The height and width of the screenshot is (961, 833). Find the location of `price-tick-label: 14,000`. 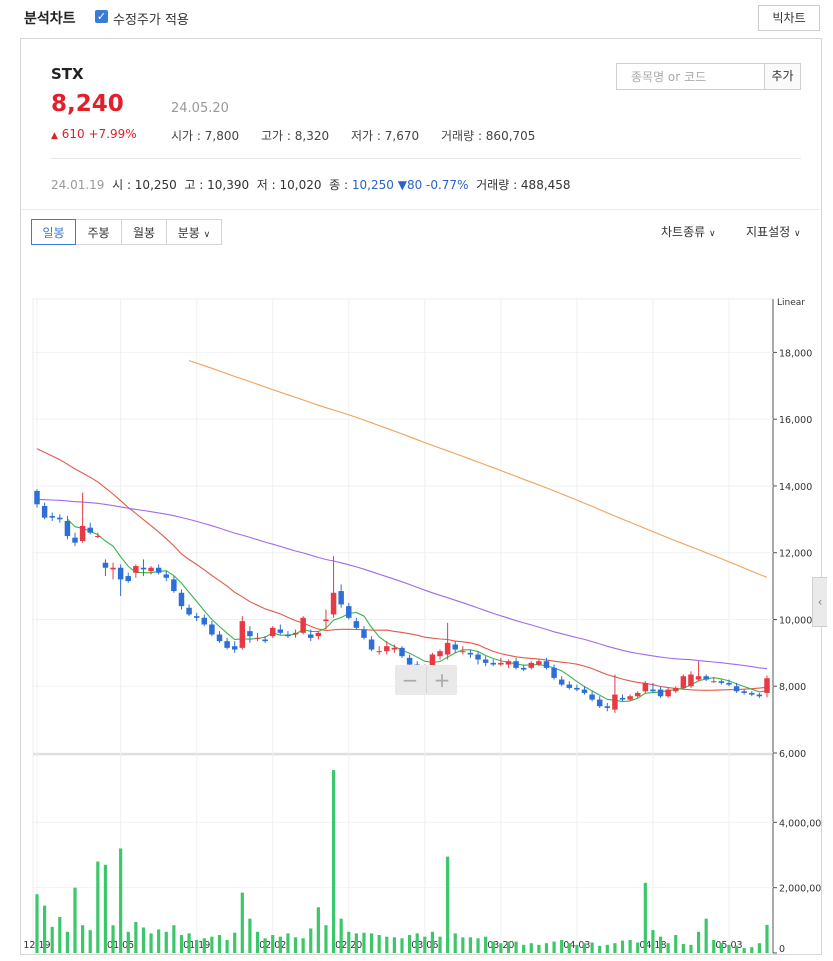

price-tick-label: 14,000 is located at coordinates (795, 487).